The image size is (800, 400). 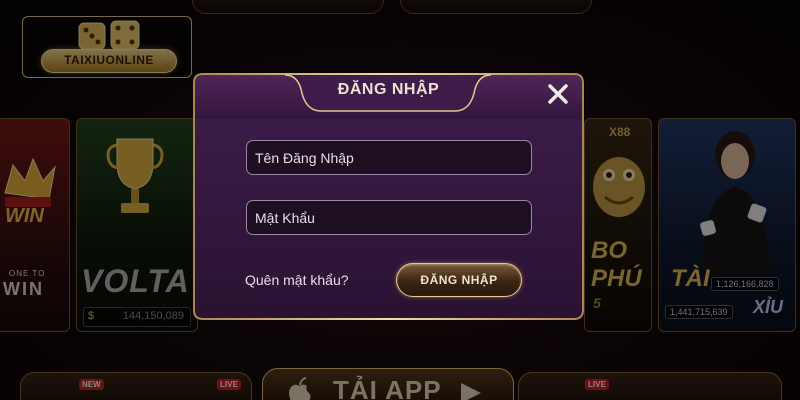 What do you see at coordinates (389, 157) in the screenshot?
I see `username-input` at bounding box center [389, 157].